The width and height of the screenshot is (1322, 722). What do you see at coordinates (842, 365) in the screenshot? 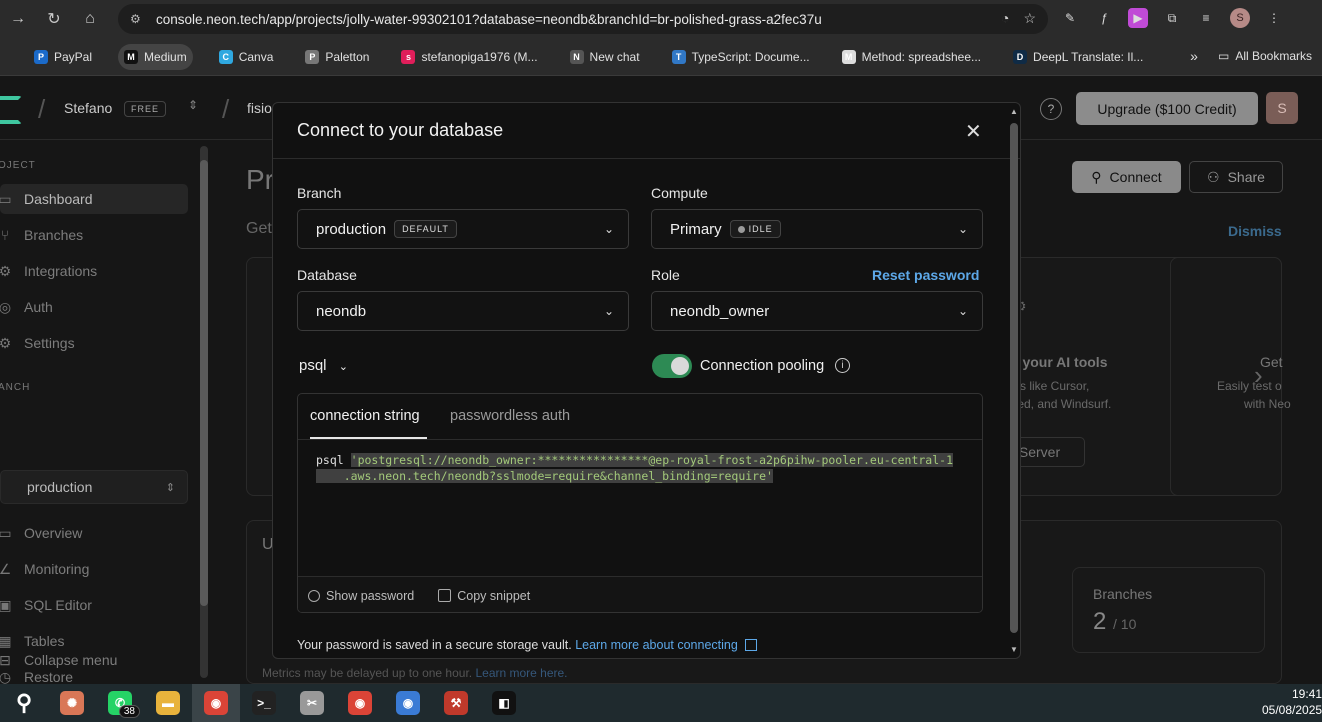
I see `info-icon: i` at bounding box center [842, 365].